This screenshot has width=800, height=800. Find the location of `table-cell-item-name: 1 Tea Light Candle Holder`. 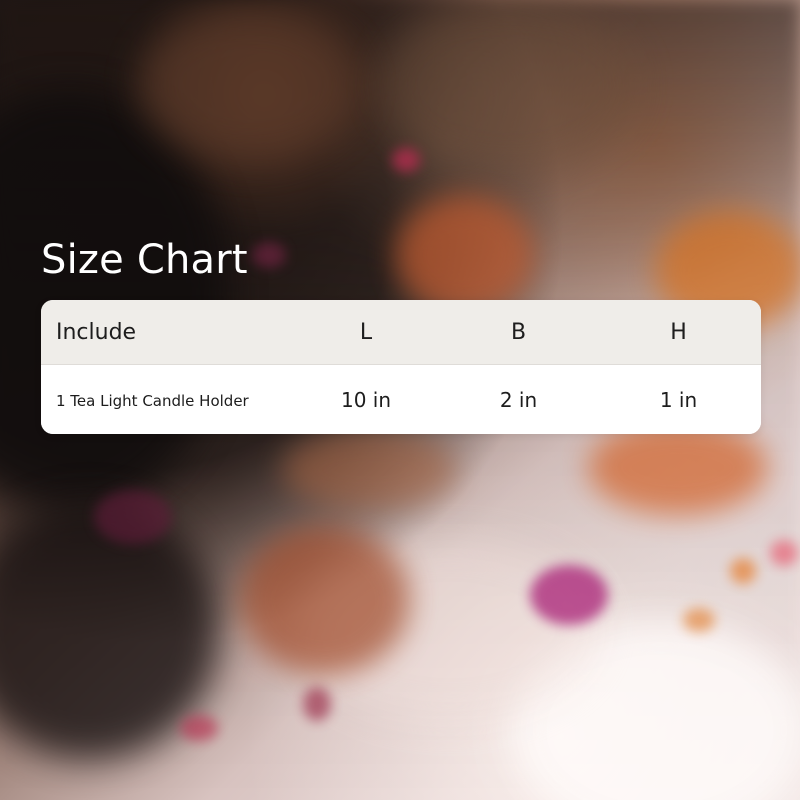

table-cell-item-name: 1 Tea Light Candle Holder is located at coordinates (152, 401).